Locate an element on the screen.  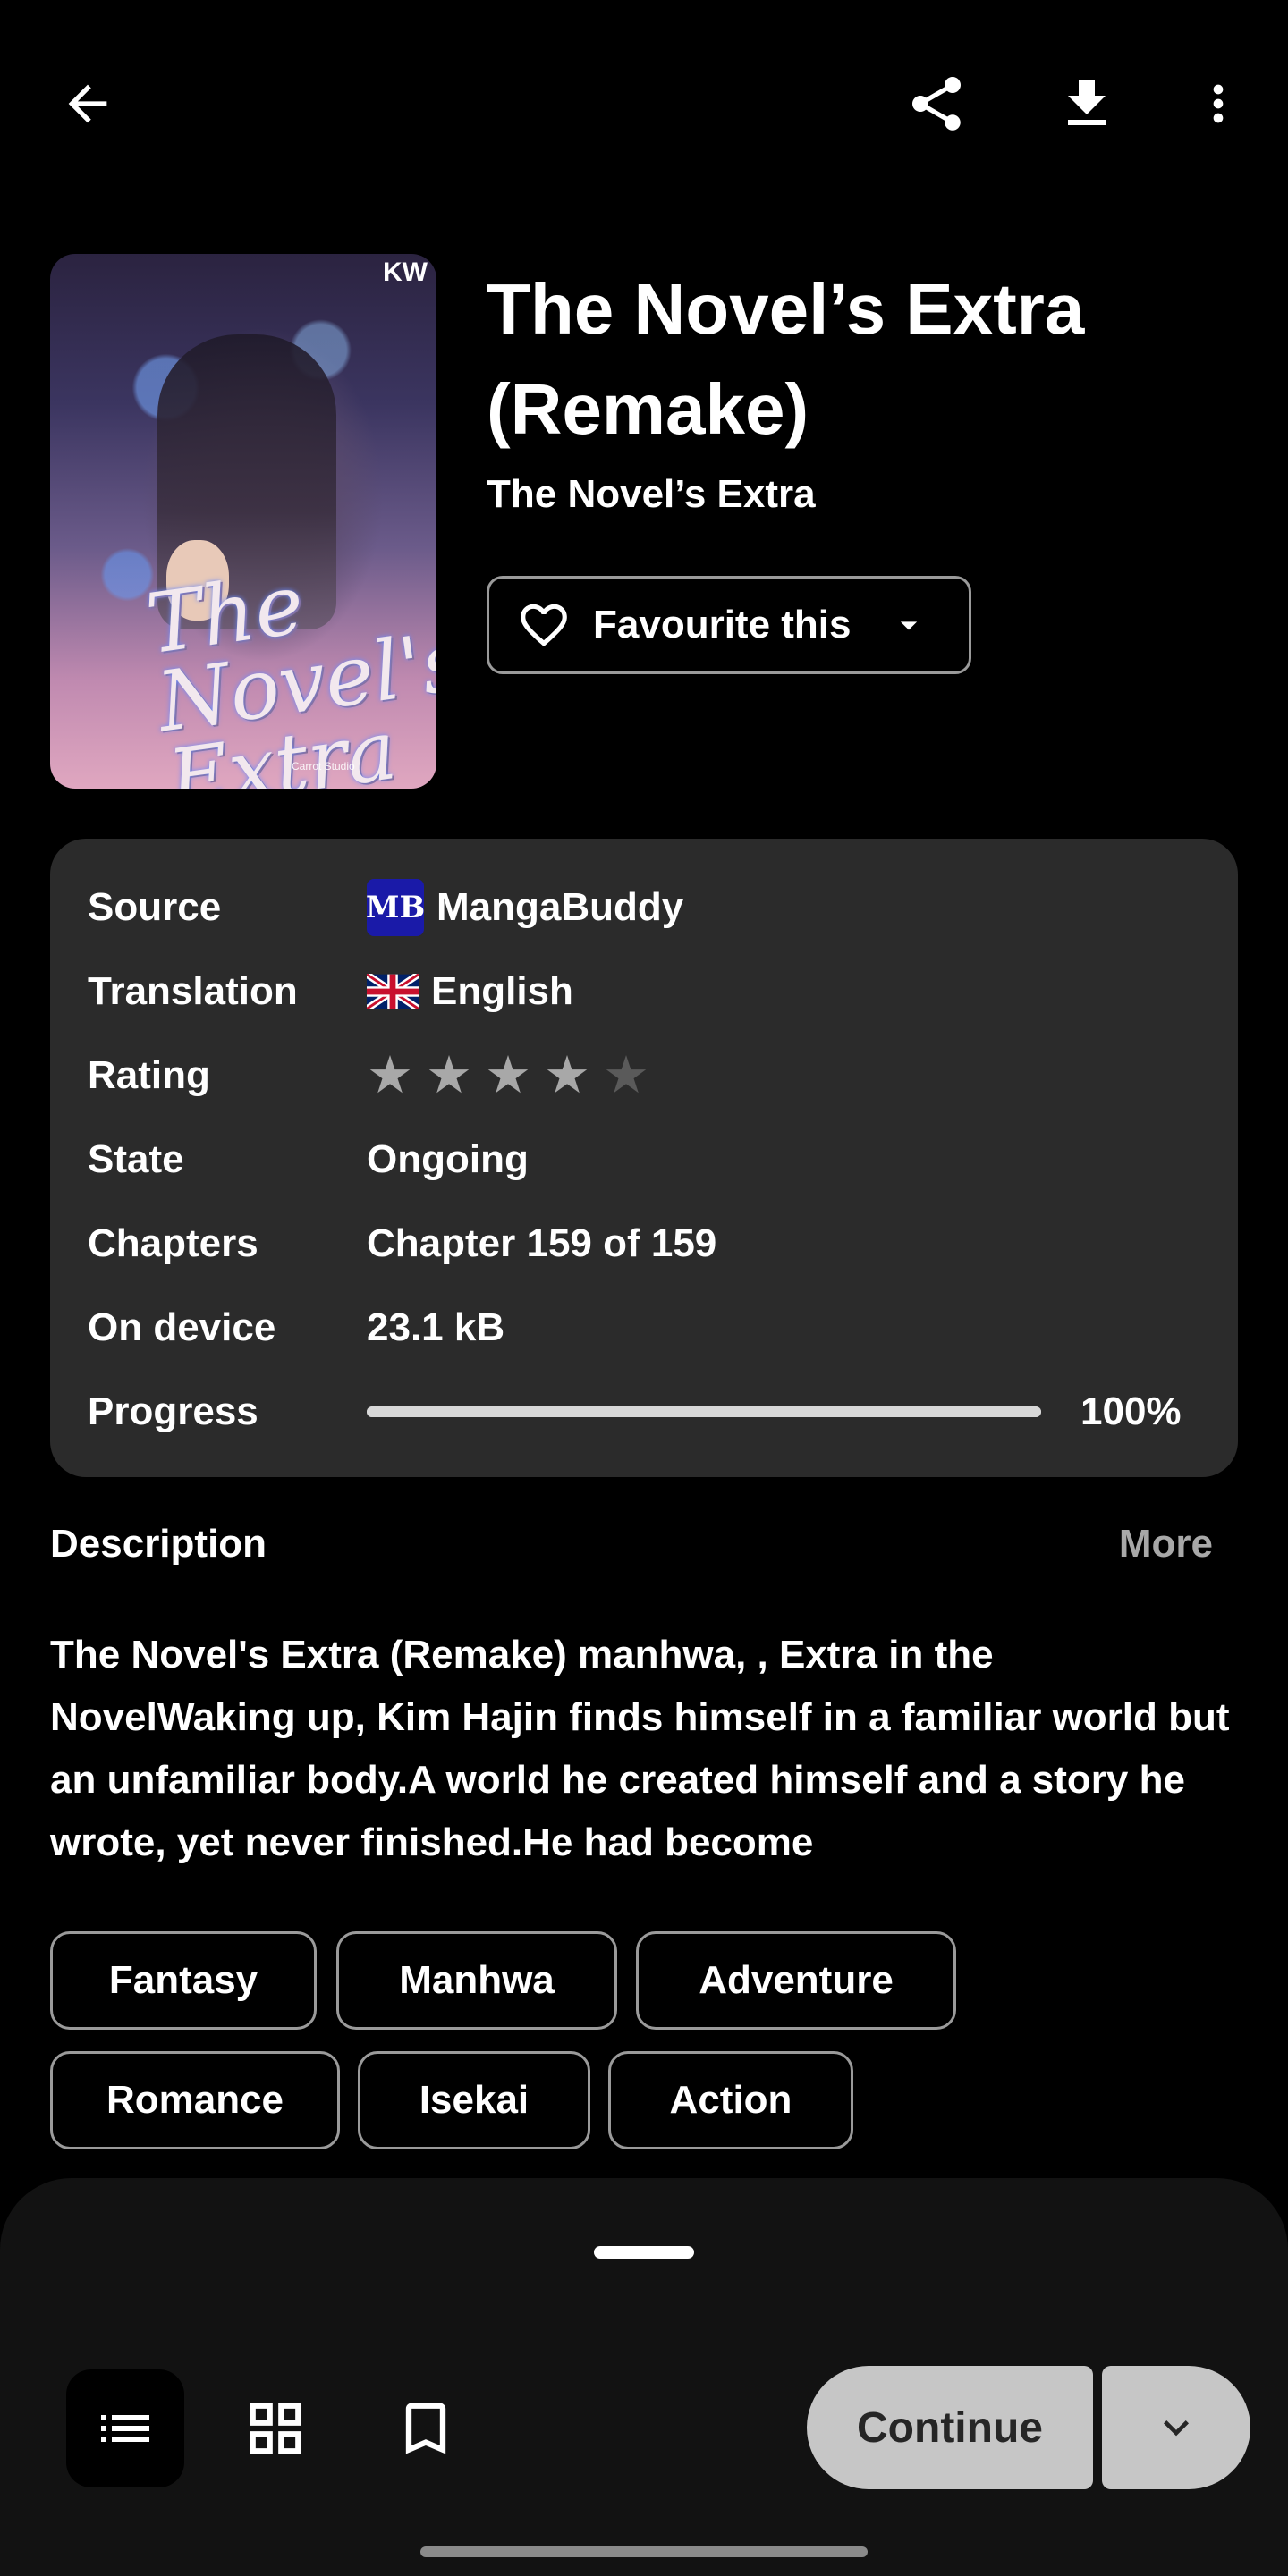
tag-chip: Manhwa is located at coordinates (476, 1980).